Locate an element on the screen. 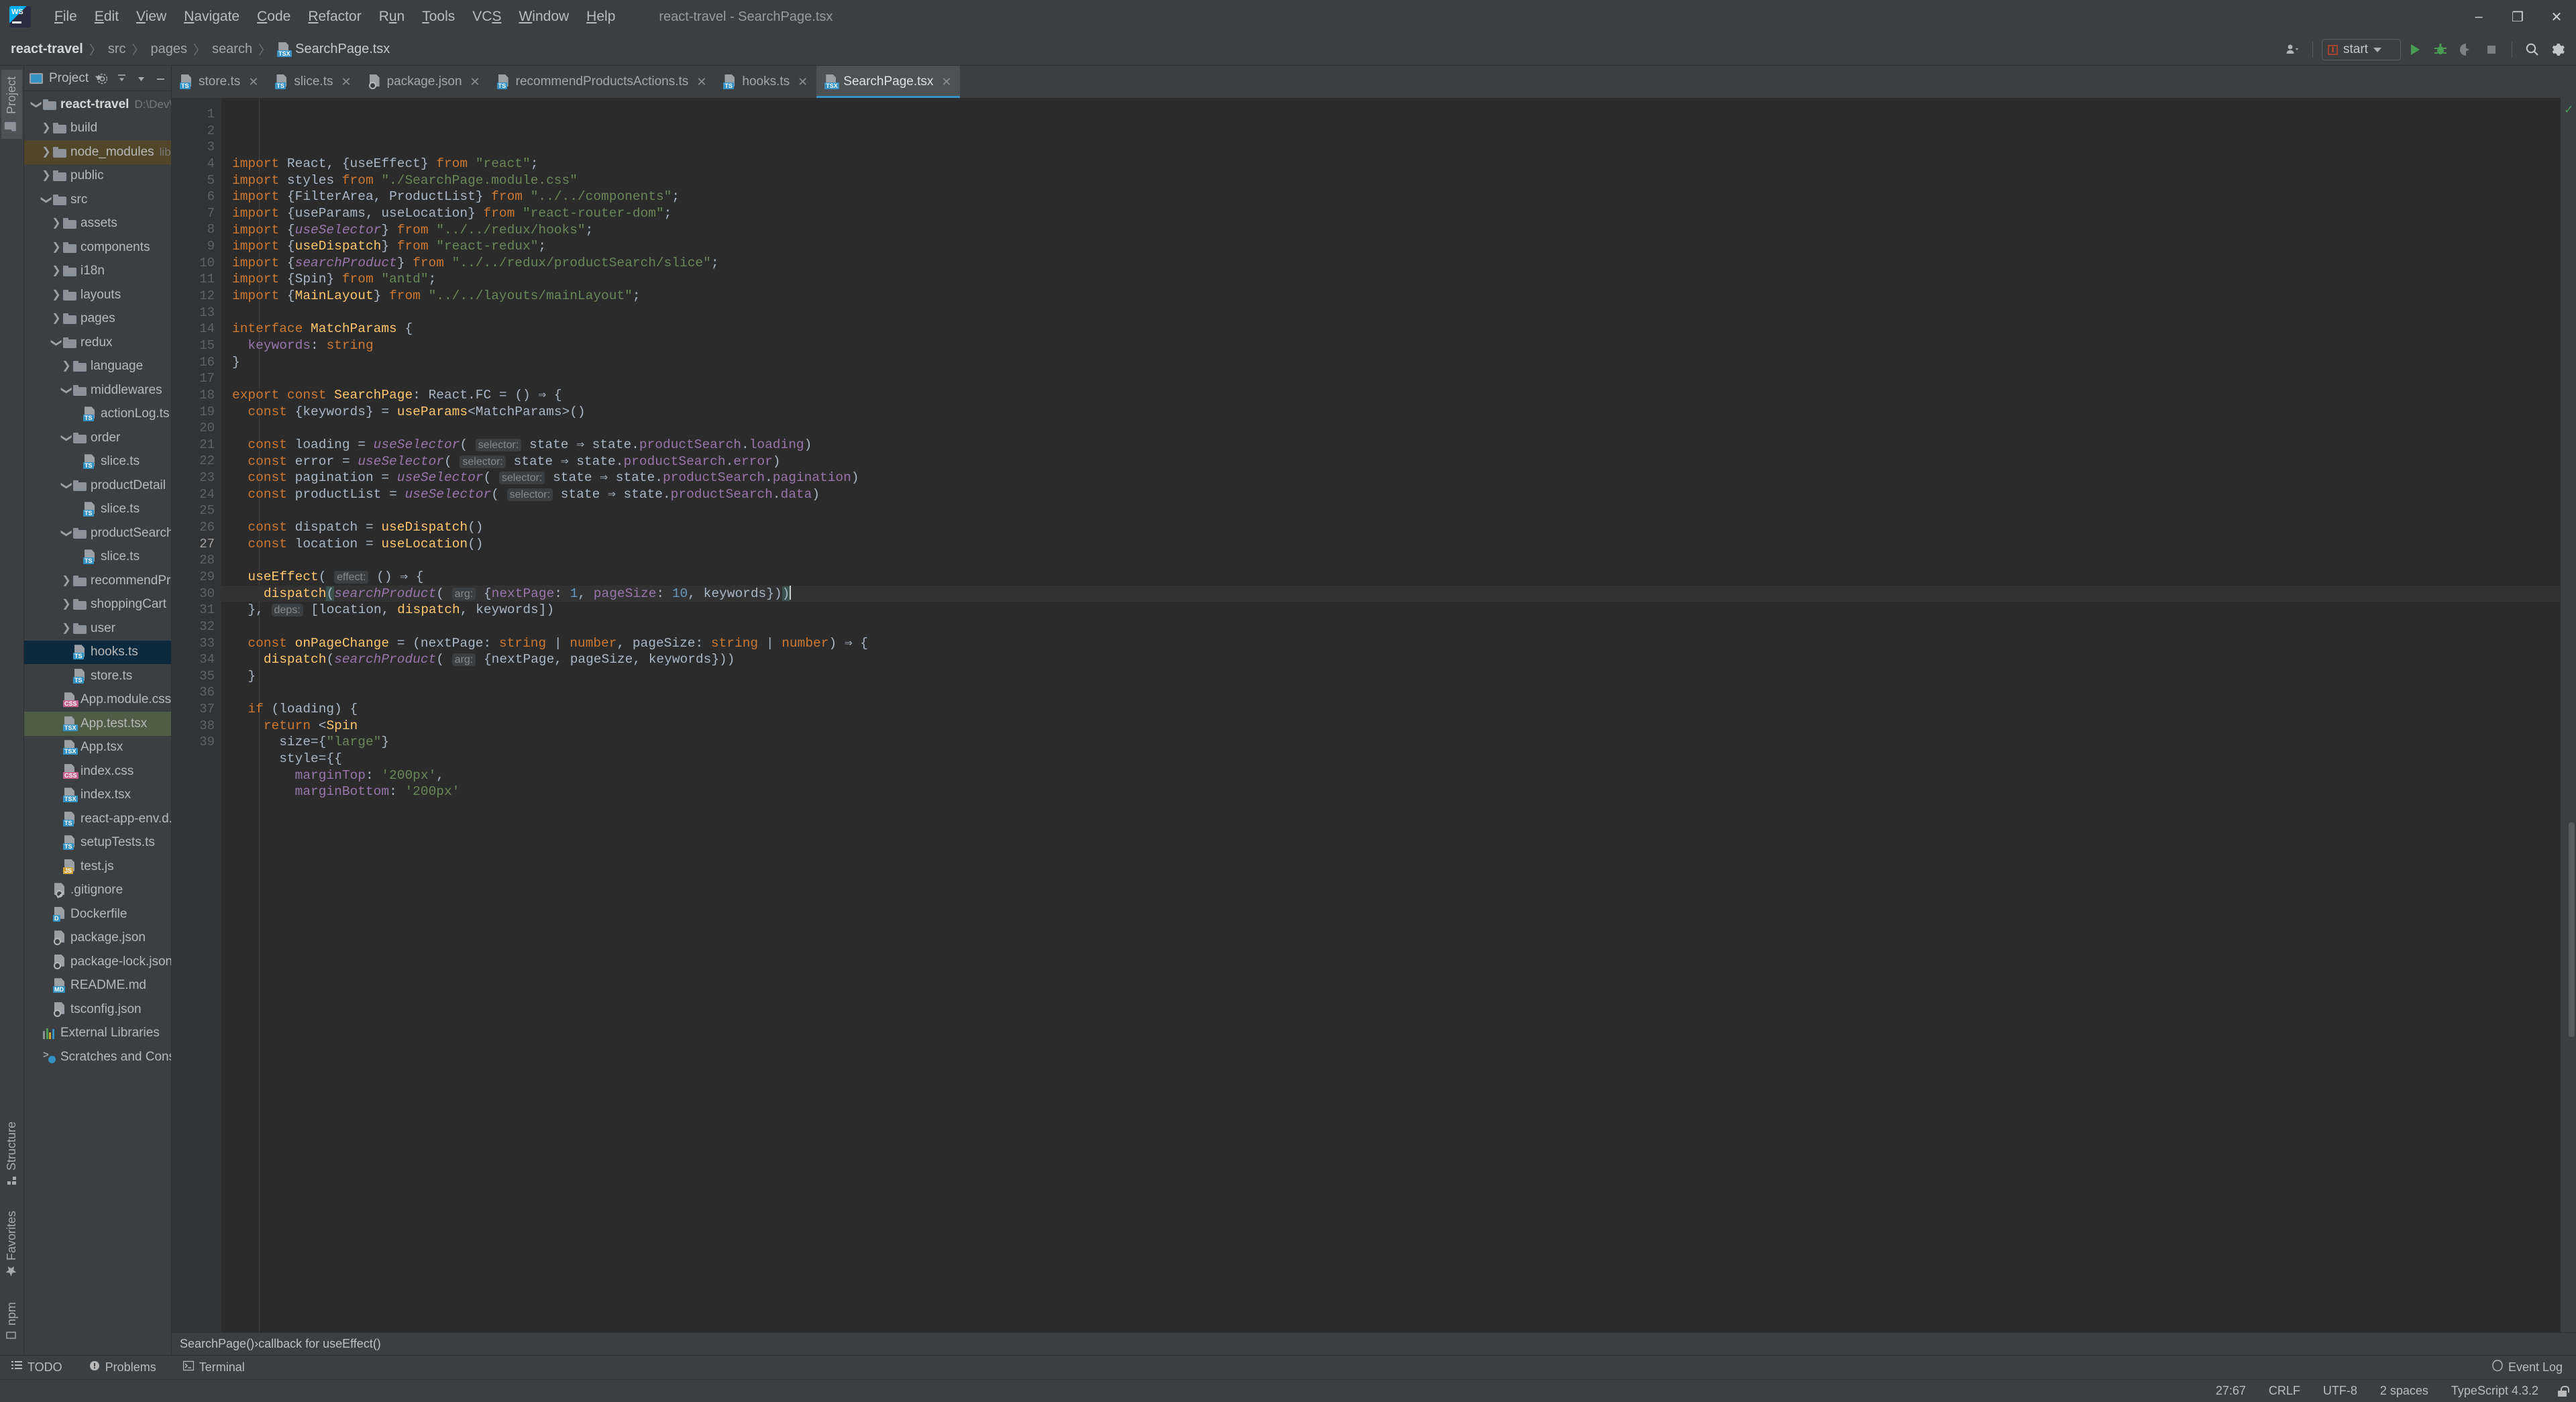 The height and width of the screenshot is (1402, 2576). line-number: 5 is located at coordinates (196, 180).